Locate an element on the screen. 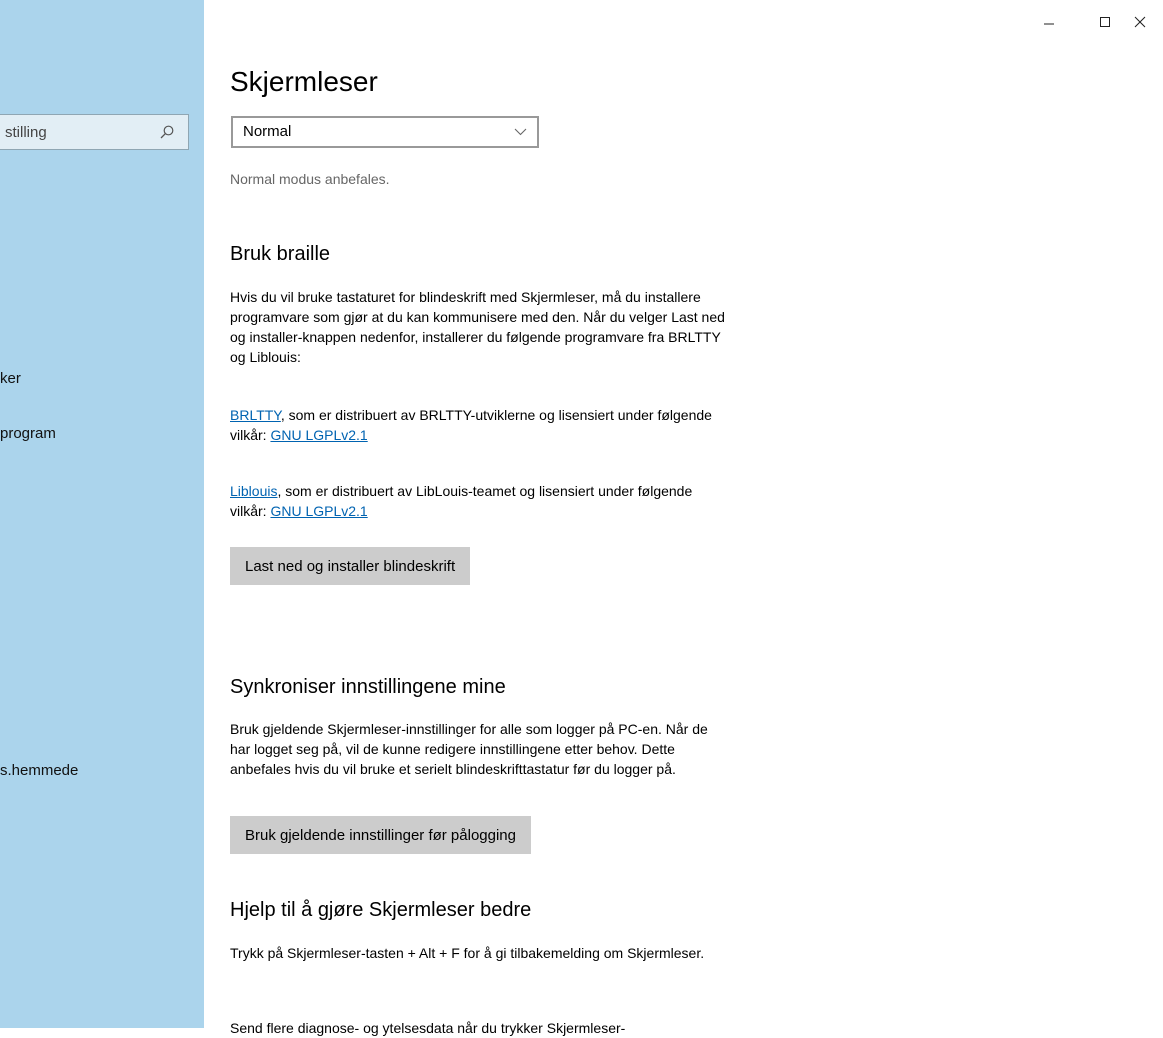 The image size is (1163, 1038). sync-heading: Synkroniser innstillingene mine is located at coordinates (368, 687).